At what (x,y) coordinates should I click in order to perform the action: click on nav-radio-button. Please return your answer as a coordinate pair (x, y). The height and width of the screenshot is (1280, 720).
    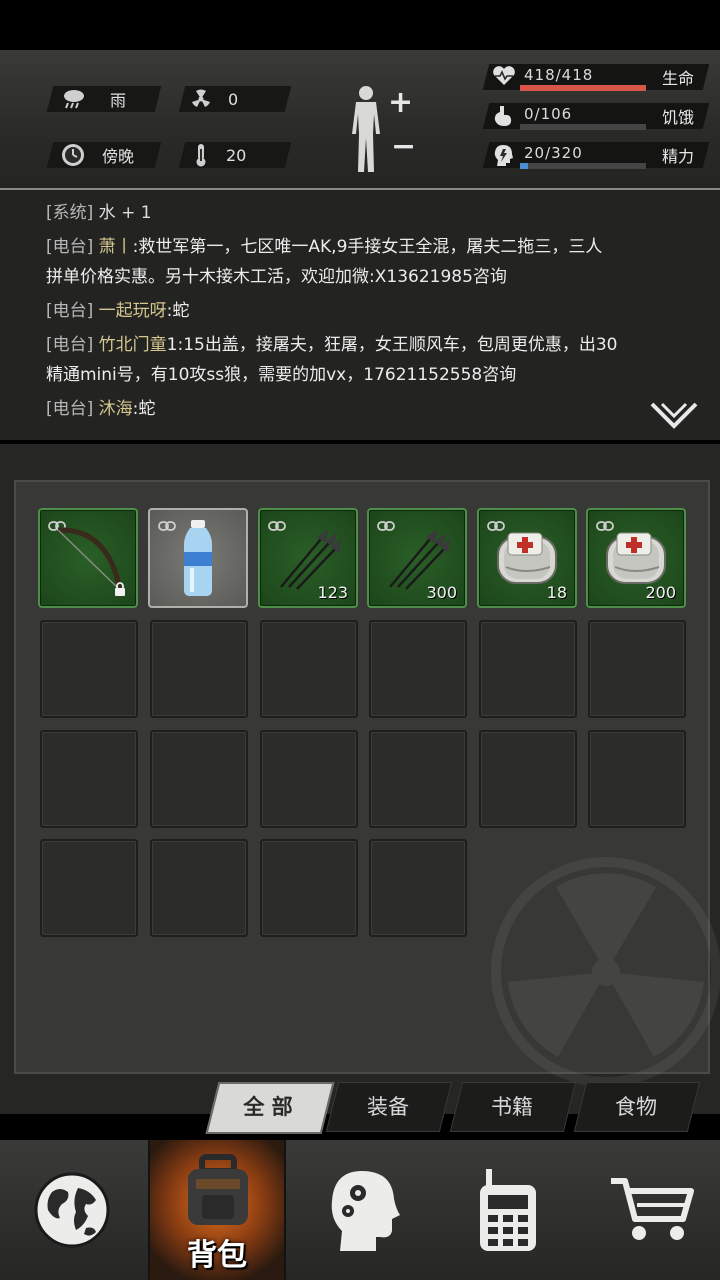
    Looking at the image, I should click on (508, 1210).